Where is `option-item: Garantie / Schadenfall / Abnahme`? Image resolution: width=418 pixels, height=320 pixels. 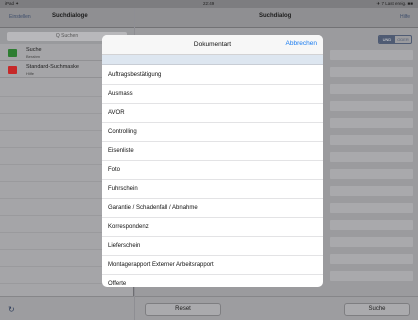 option-item: Garantie / Schadenfall / Abnahme is located at coordinates (212, 208).